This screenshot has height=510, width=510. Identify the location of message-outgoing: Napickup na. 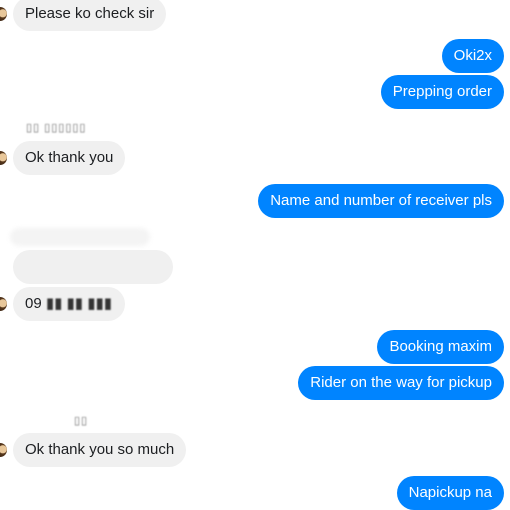
(450, 493).